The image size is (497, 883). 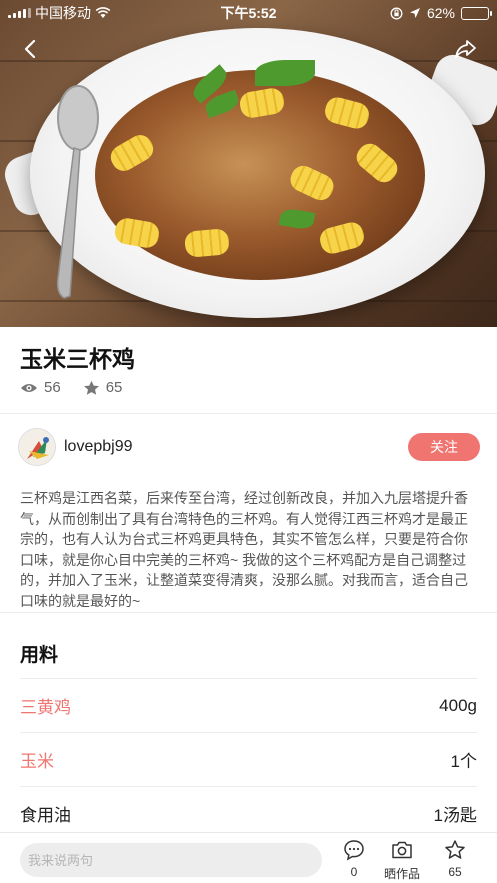 What do you see at coordinates (463, 761) in the screenshot?
I see `ingredient-qty: 1个` at bounding box center [463, 761].